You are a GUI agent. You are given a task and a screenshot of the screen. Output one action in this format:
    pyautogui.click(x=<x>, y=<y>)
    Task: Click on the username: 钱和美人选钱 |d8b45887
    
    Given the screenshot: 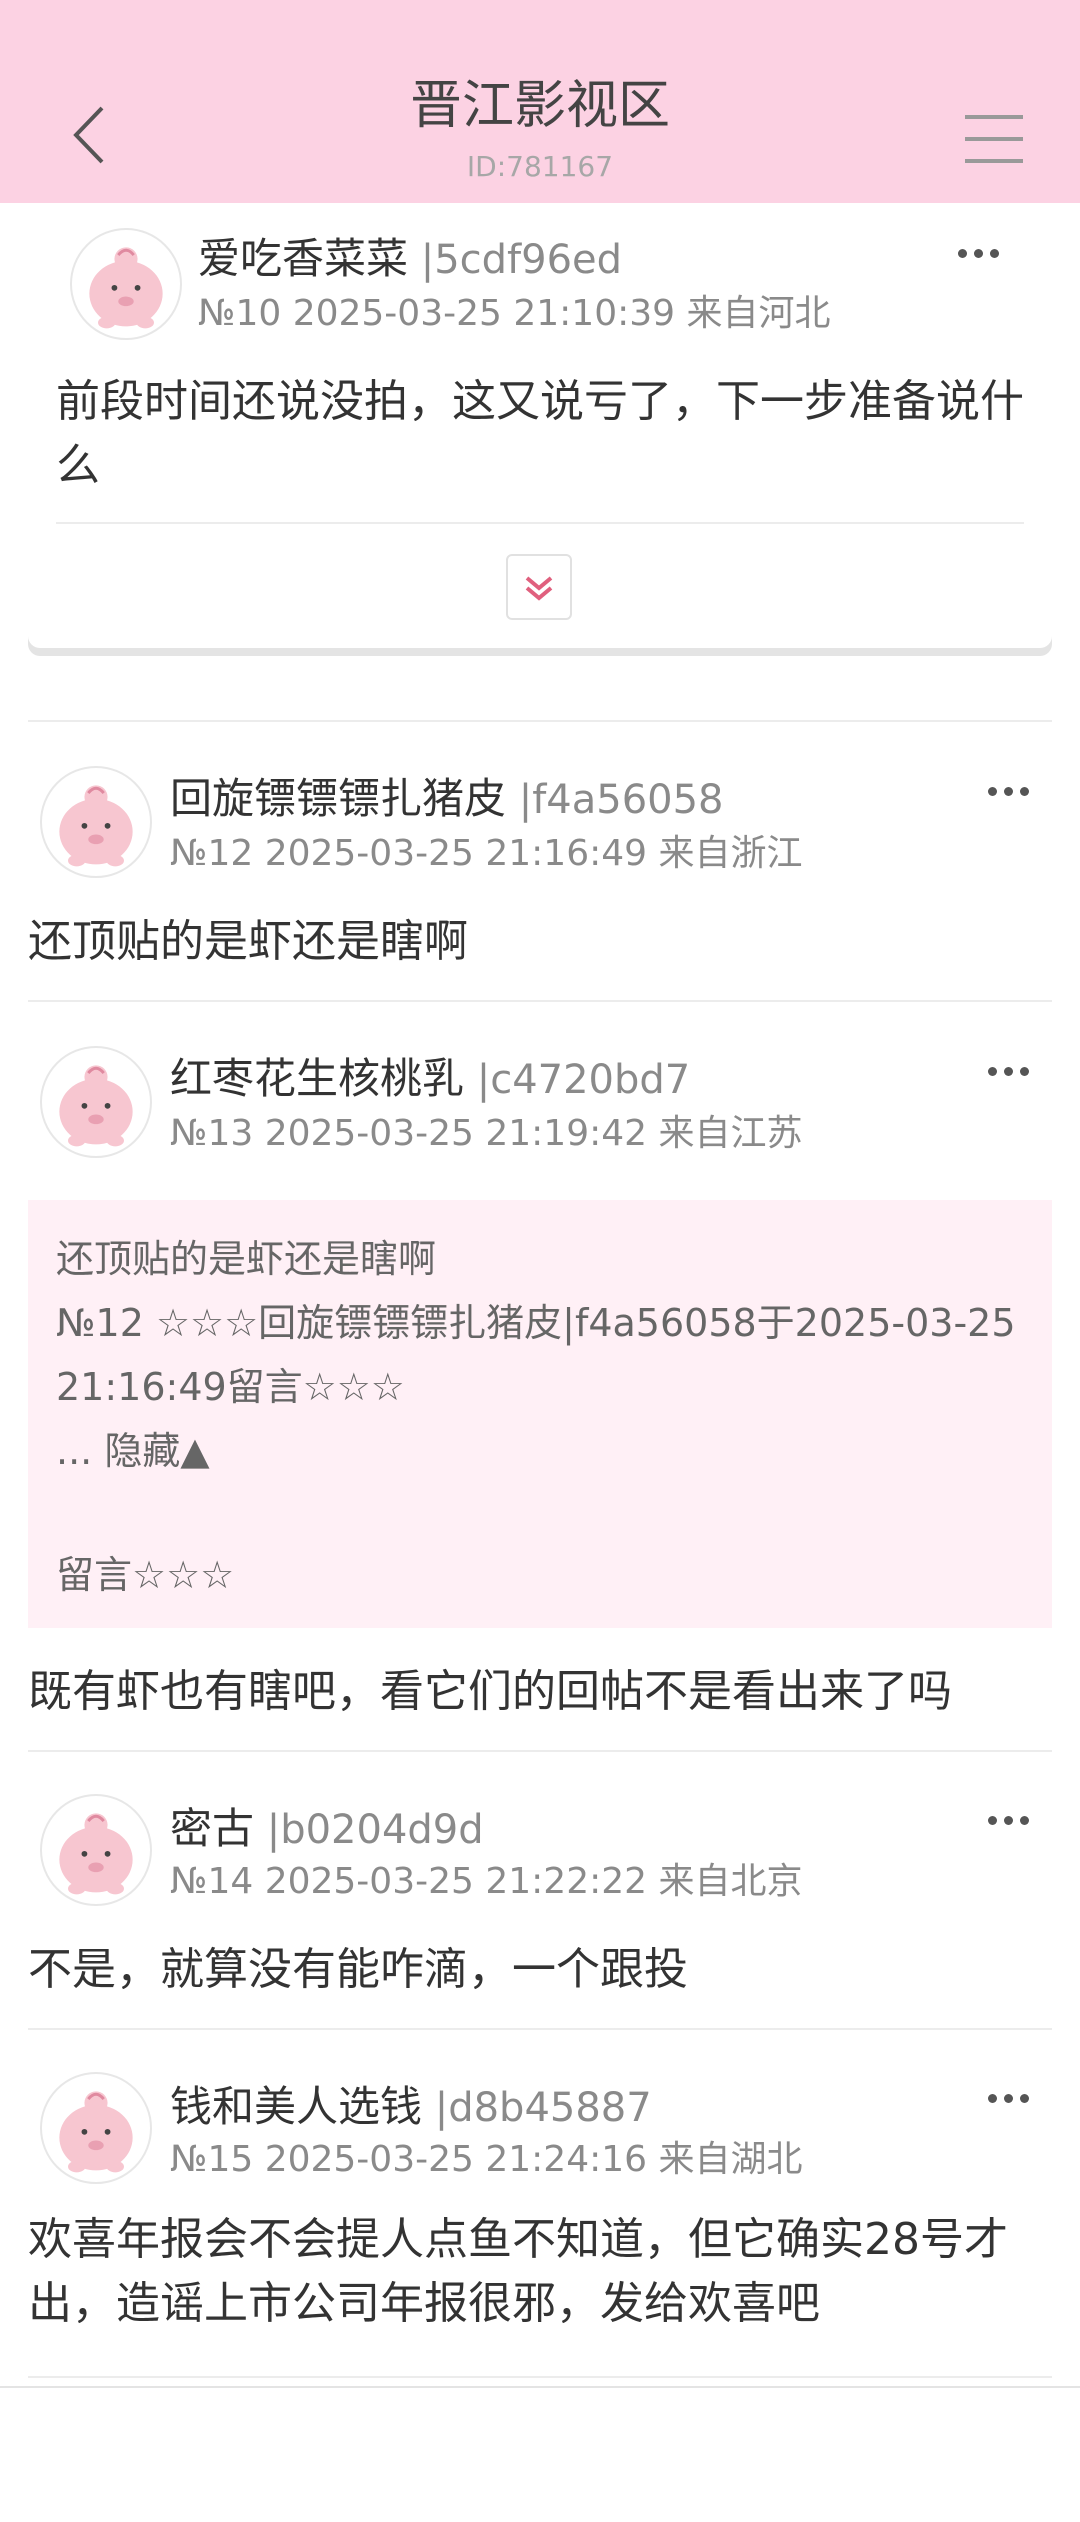 What is the action you would take?
    pyautogui.click(x=411, y=2108)
    